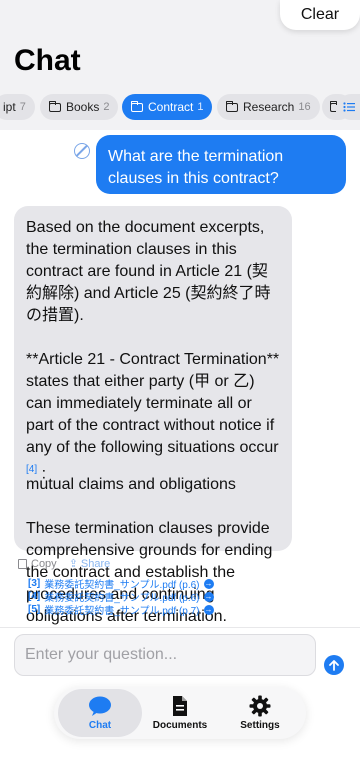  I want to click on folder-chip-research: Research 16, so click(268, 107).